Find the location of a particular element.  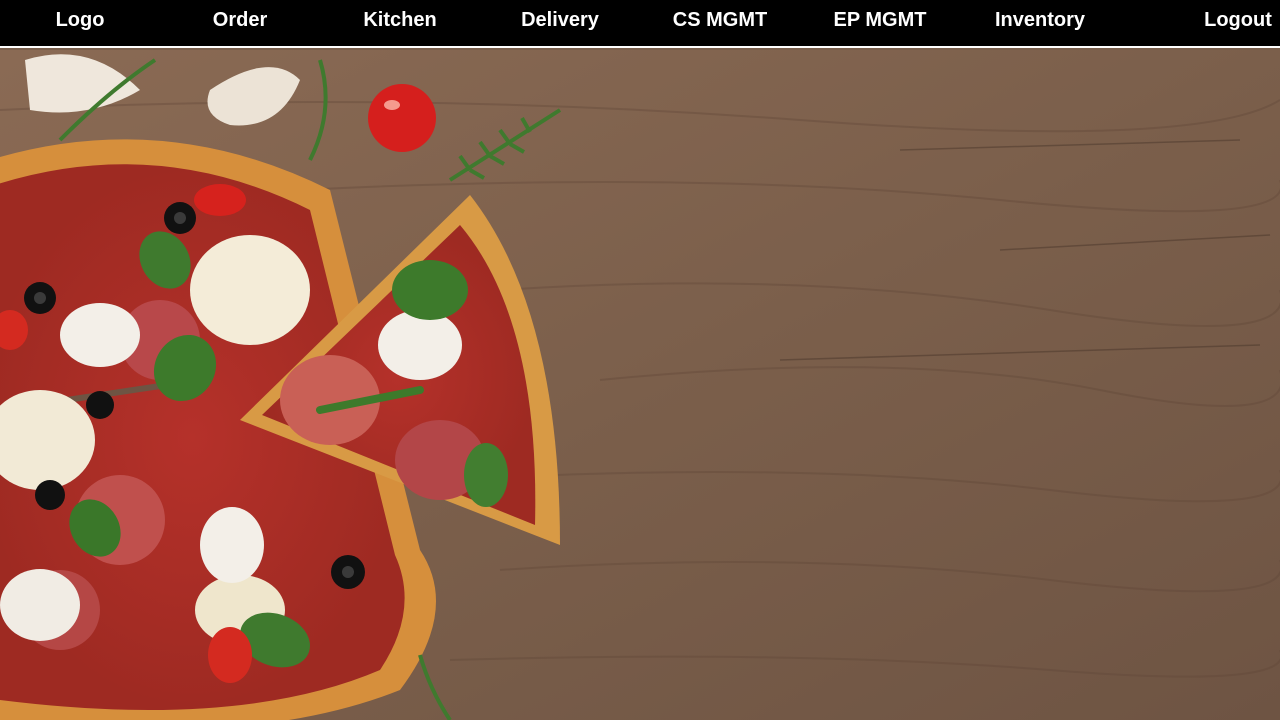

nav-item-kitchen: Kitchen is located at coordinates (400, 23).